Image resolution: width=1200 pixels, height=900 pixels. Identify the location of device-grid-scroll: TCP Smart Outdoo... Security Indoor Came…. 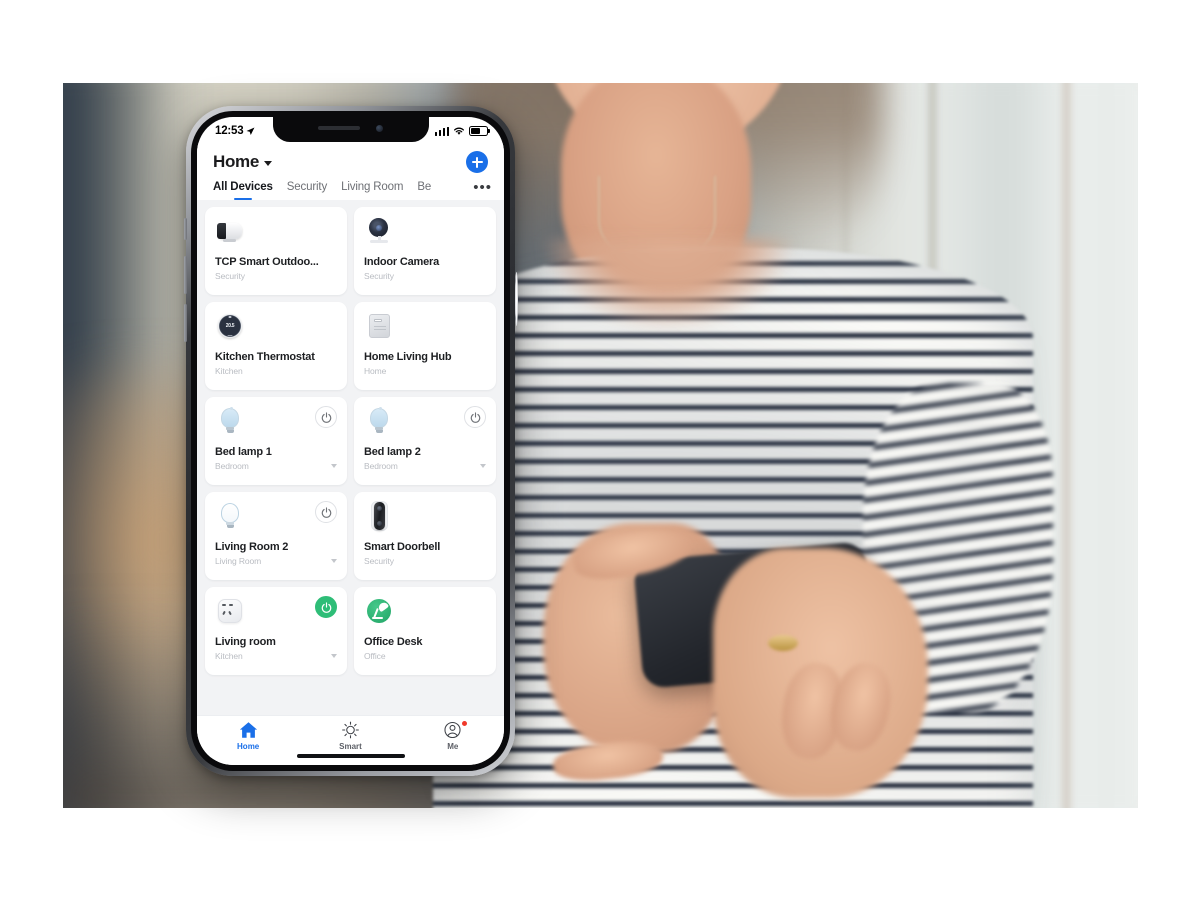
(350, 457).